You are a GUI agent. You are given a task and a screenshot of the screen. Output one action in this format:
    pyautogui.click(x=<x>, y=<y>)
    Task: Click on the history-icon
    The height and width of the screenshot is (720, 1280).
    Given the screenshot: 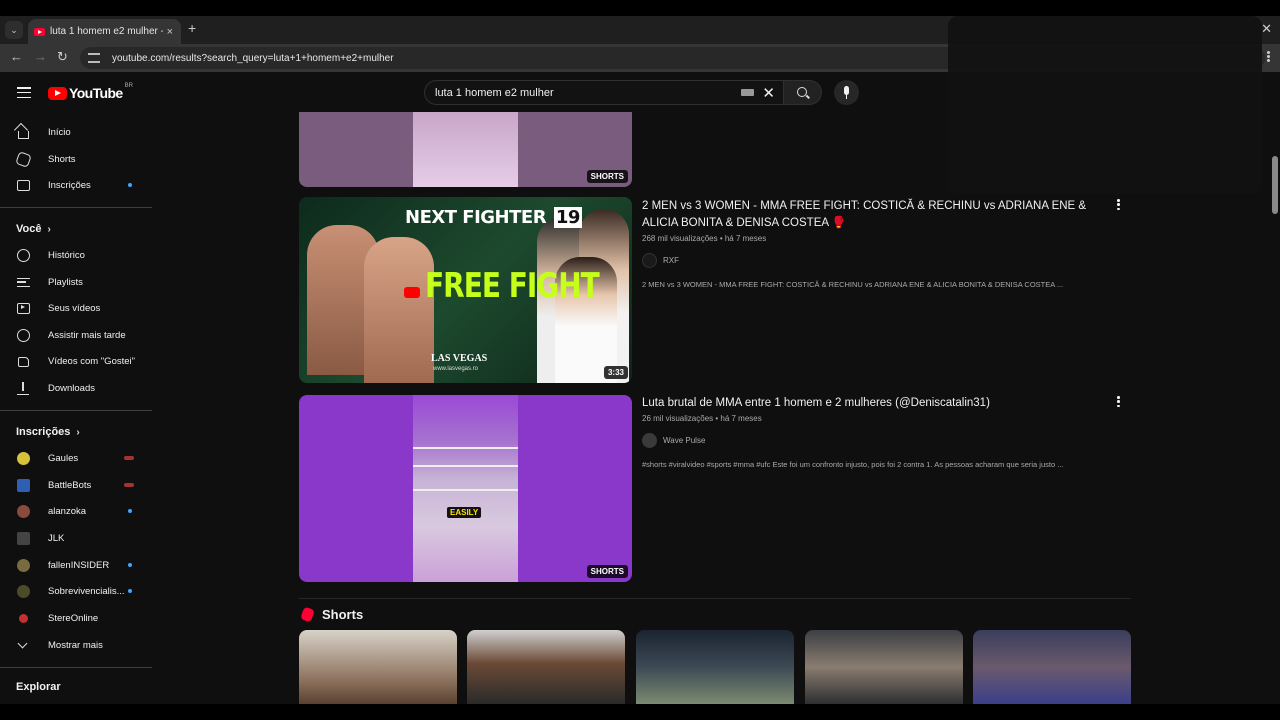 What is the action you would take?
    pyautogui.click(x=23, y=255)
    